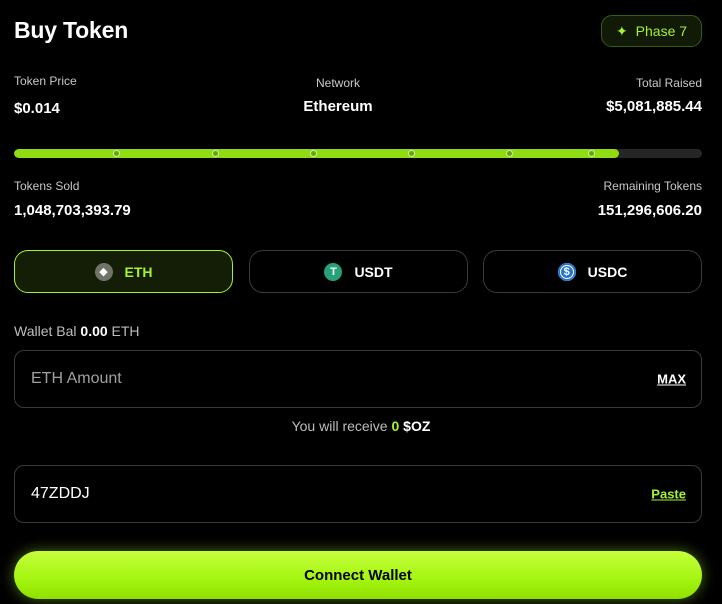 This screenshot has width=722, height=604. I want to click on receive-summary: You will receive 0 $OZ, so click(361, 426).